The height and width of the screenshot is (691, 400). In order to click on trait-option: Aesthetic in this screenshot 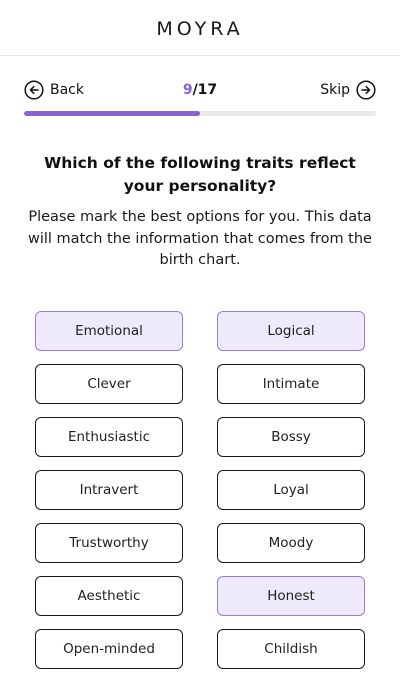, I will do `click(109, 596)`.